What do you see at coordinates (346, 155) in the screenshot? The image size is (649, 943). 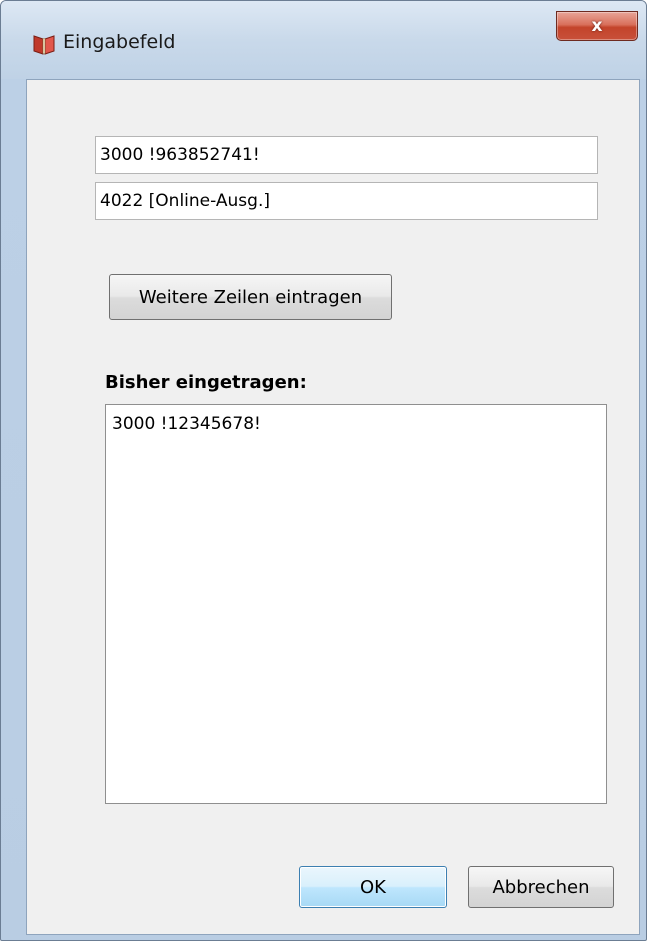 I see `entry-field-1: 3000 !963852741!` at bounding box center [346, 155].